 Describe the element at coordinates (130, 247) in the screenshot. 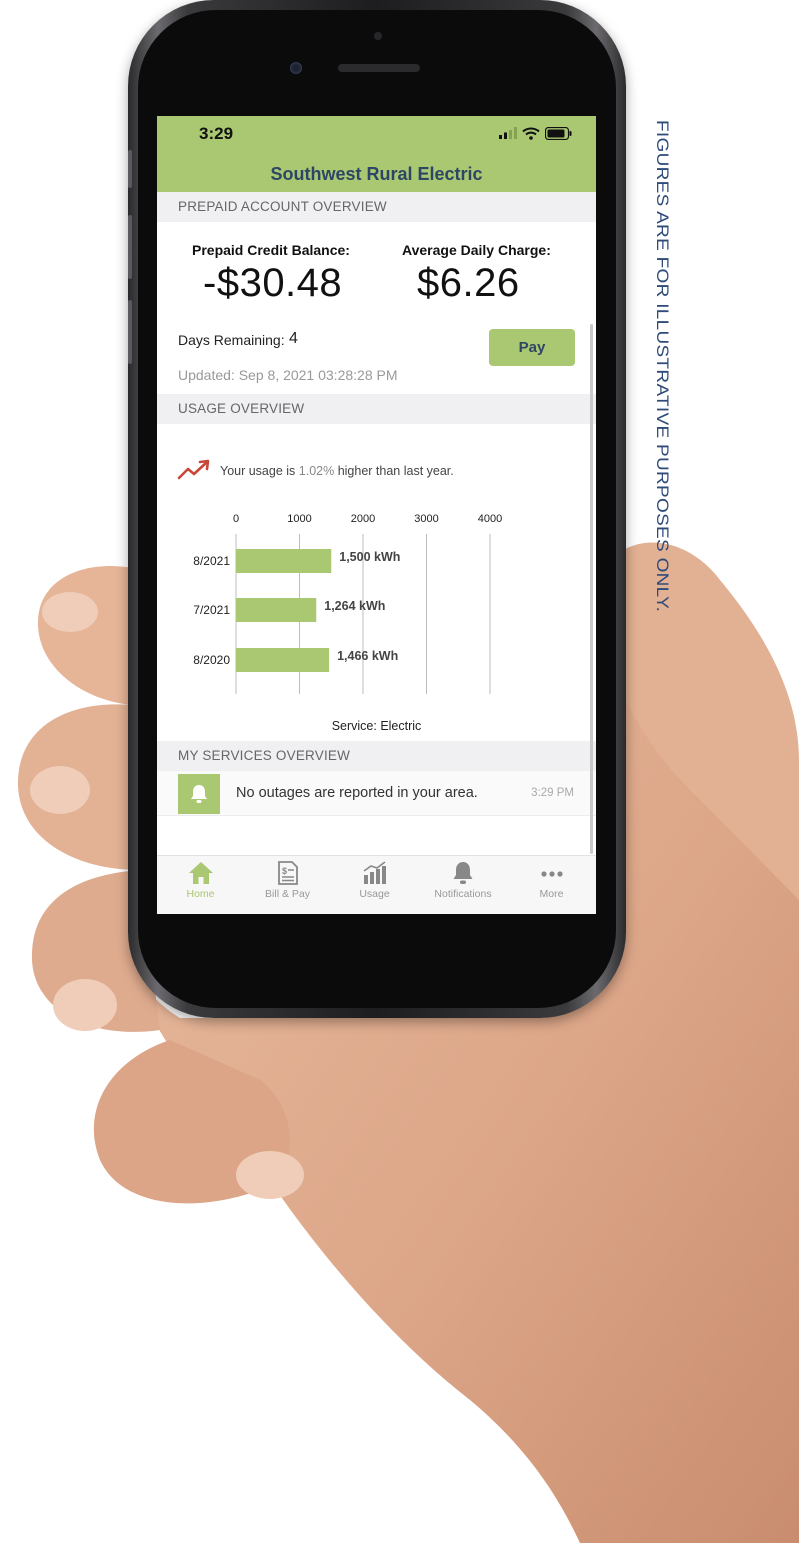

I see `phone-volume-up` at that location.